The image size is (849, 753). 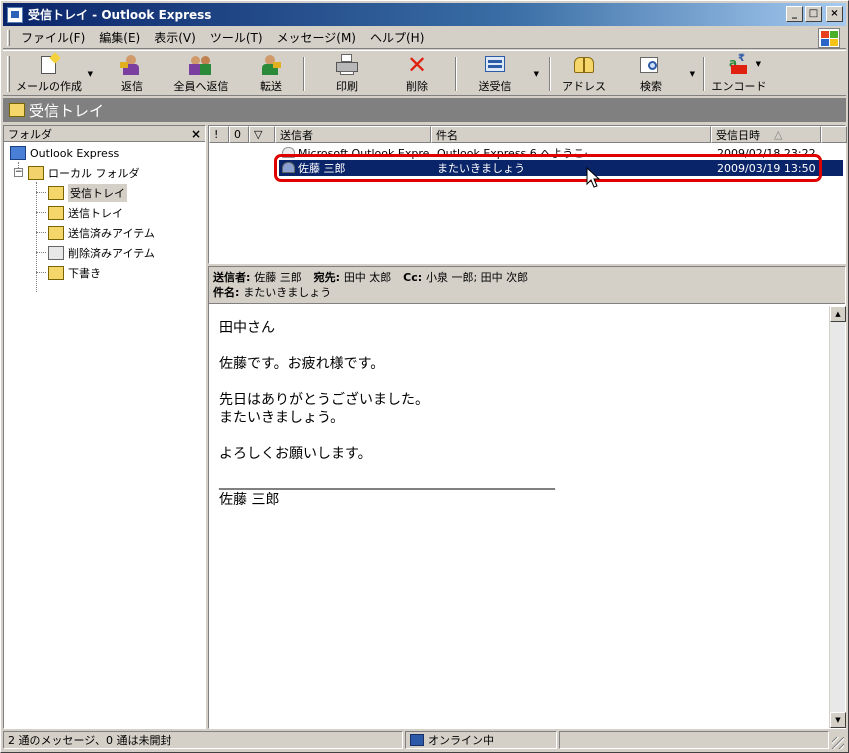 I want to click on status-online-label: オンライン中, so click(x=461, y=740).